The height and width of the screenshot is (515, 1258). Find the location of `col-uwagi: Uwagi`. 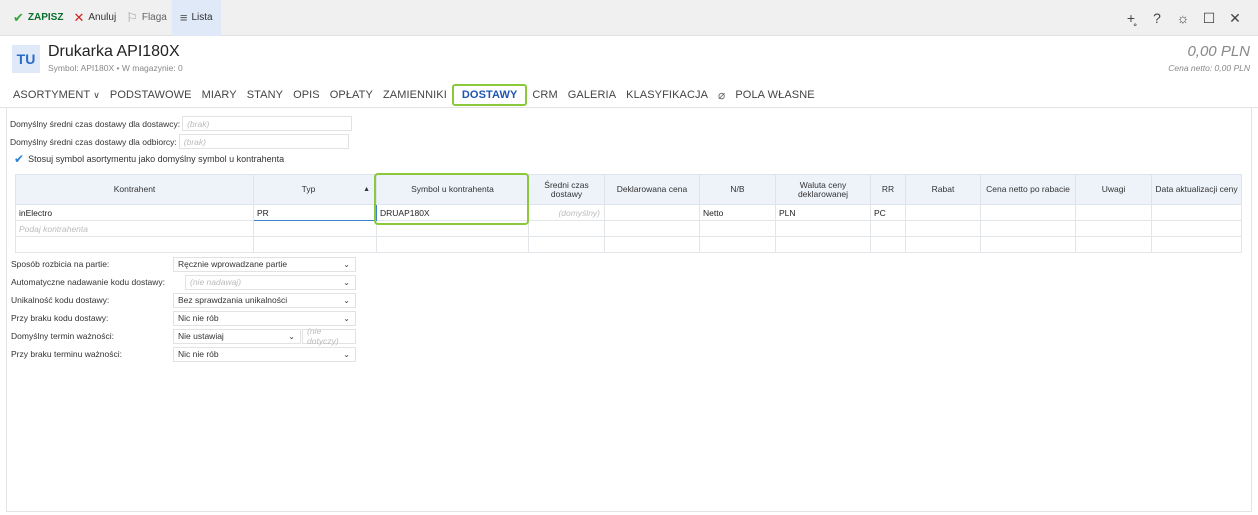

col-uwagi: Uwagi is located at coordinates (1113, 189).